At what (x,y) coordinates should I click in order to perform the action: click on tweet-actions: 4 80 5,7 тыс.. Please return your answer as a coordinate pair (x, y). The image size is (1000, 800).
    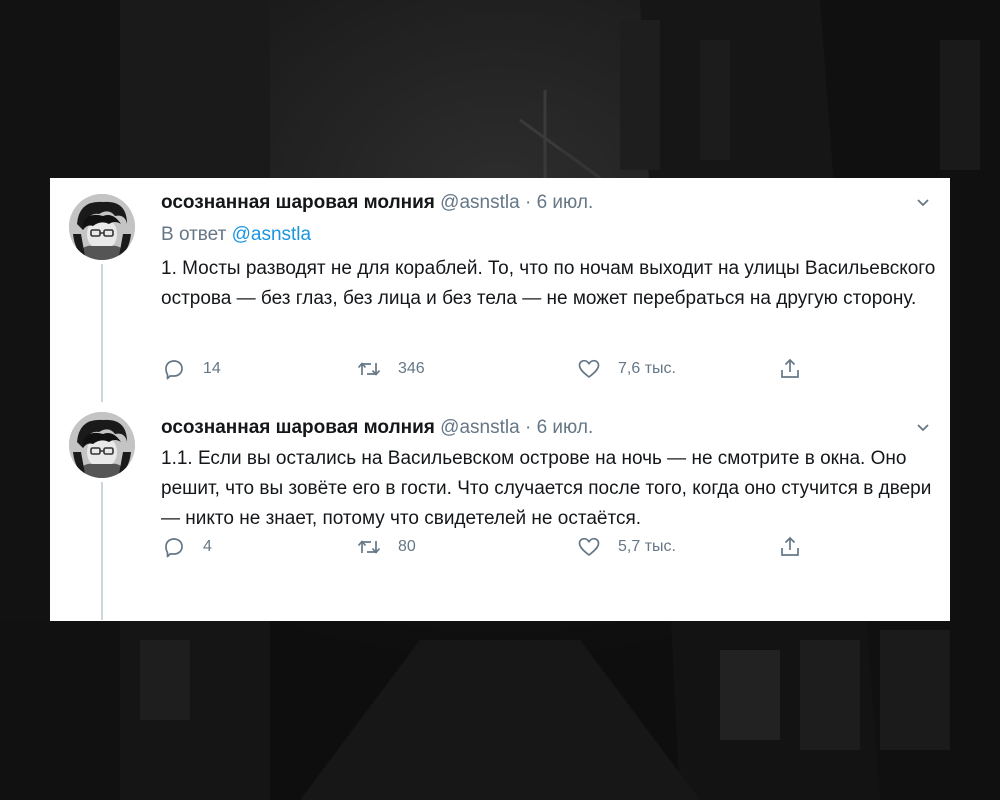
    Looking at the image, I should click on (491, 547).